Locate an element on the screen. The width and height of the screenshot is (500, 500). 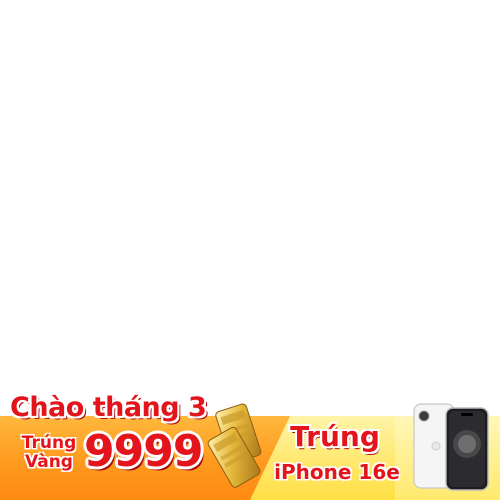
win-label-line2: Vàng is located at coordinates (49, 462).